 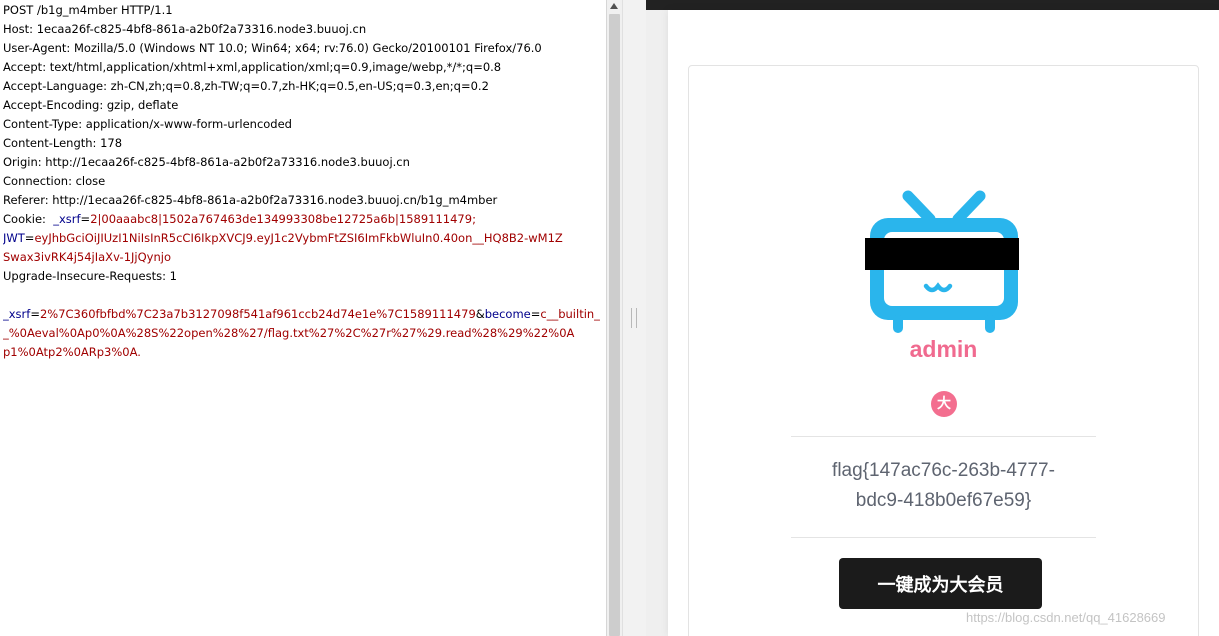 What do you see at coordinates (26, 219) in the screenshot?
I see `cookie-label: Cookie:` at bounding box center [26, 219].